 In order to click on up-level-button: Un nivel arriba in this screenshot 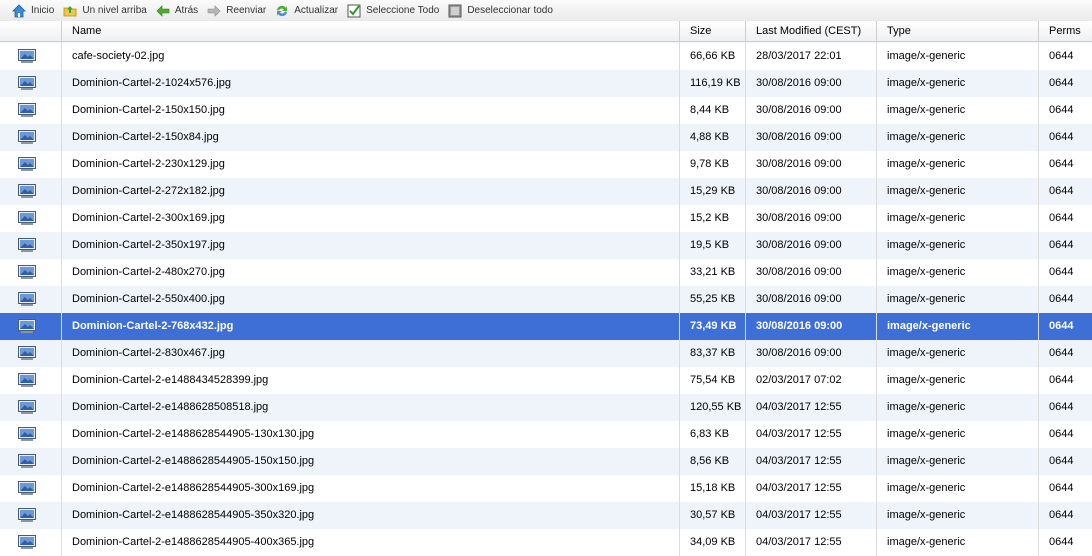, I will do `click(105, 11)`.